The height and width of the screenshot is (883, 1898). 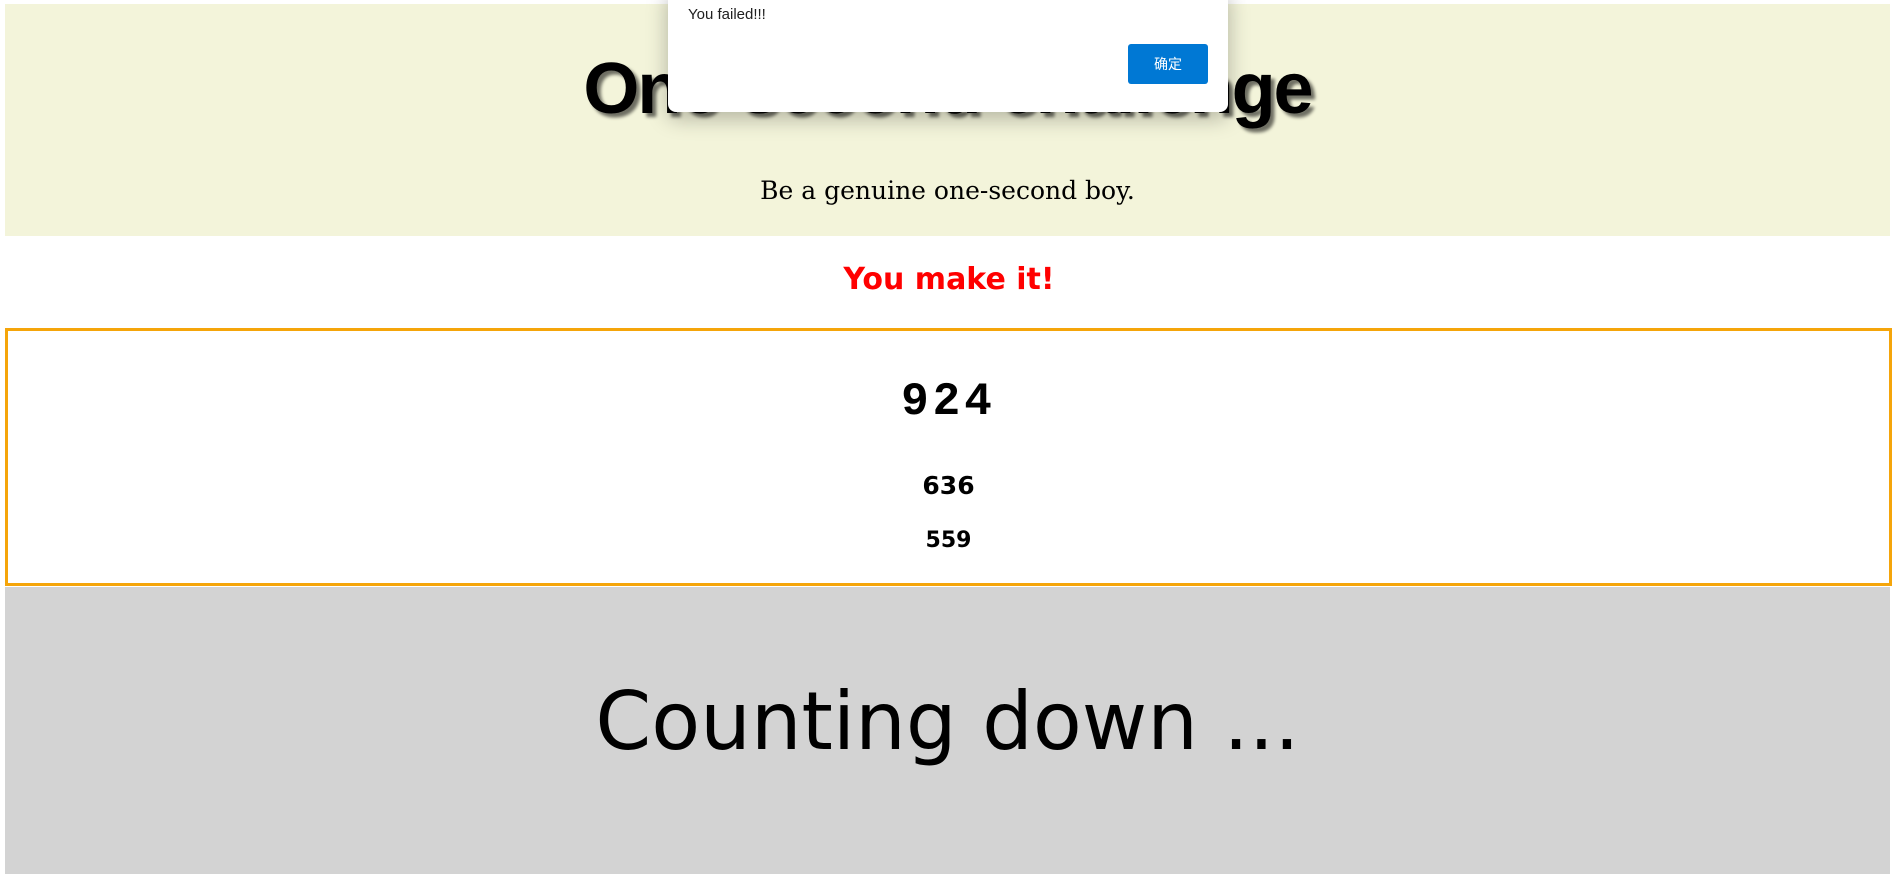 What do you see at coordinates (948, 485) in the screenshot?
I see `previous-time: 636` at bounding box center [948, 485].